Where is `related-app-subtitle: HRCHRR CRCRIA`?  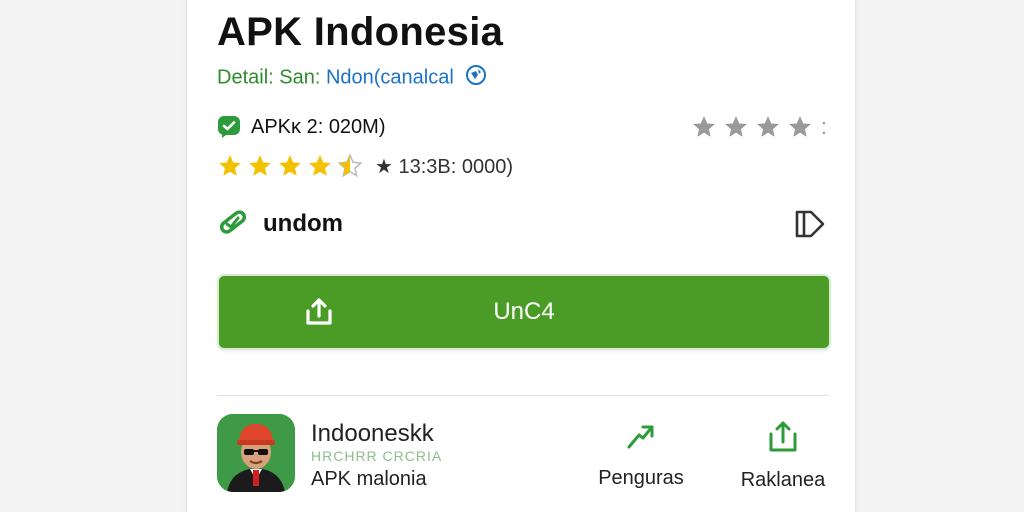
related-app-subtitle: HRCHRR CRCRIA is located at coordinates (377, 456).